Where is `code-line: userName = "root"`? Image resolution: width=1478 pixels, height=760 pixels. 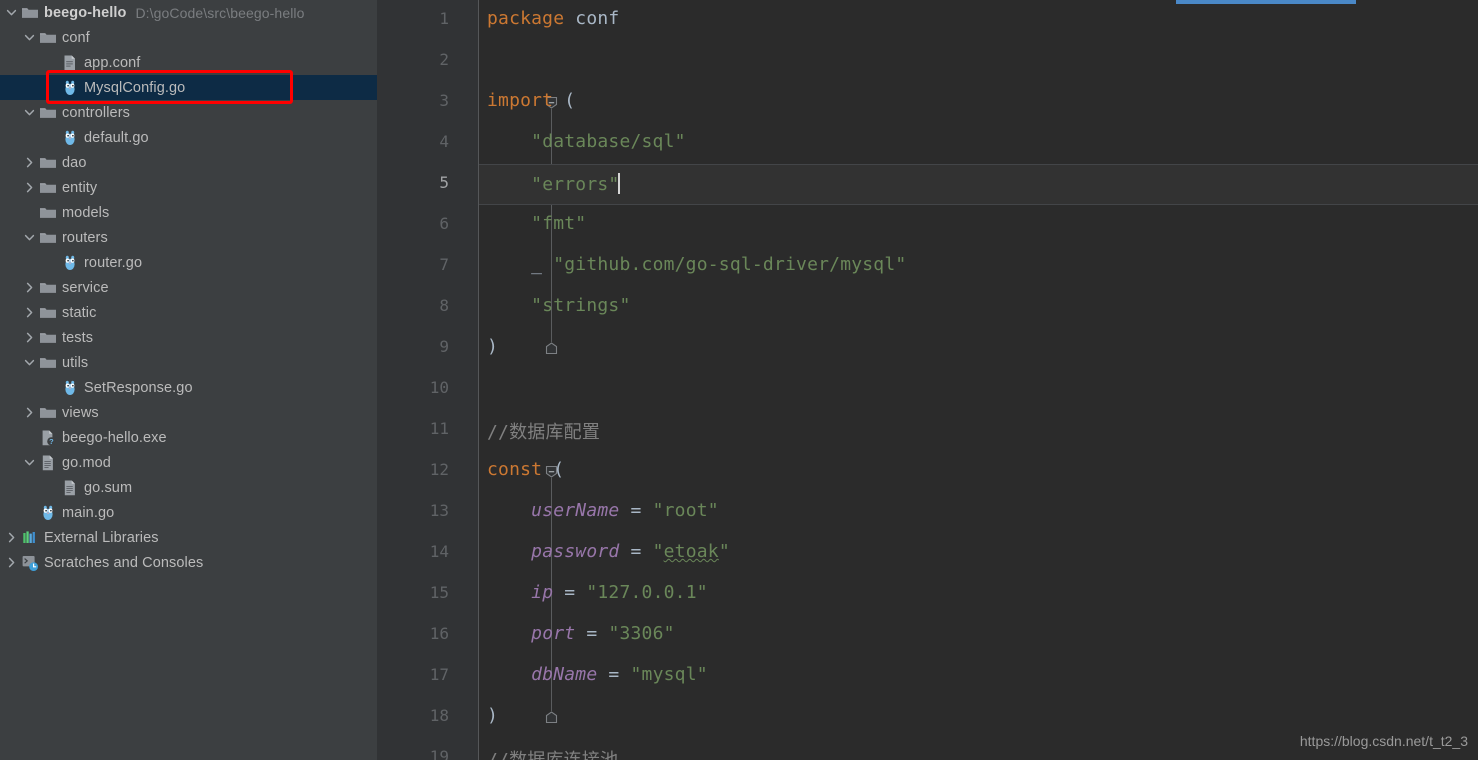 code-line: userName = "root" is located at coordinates (978, 512).